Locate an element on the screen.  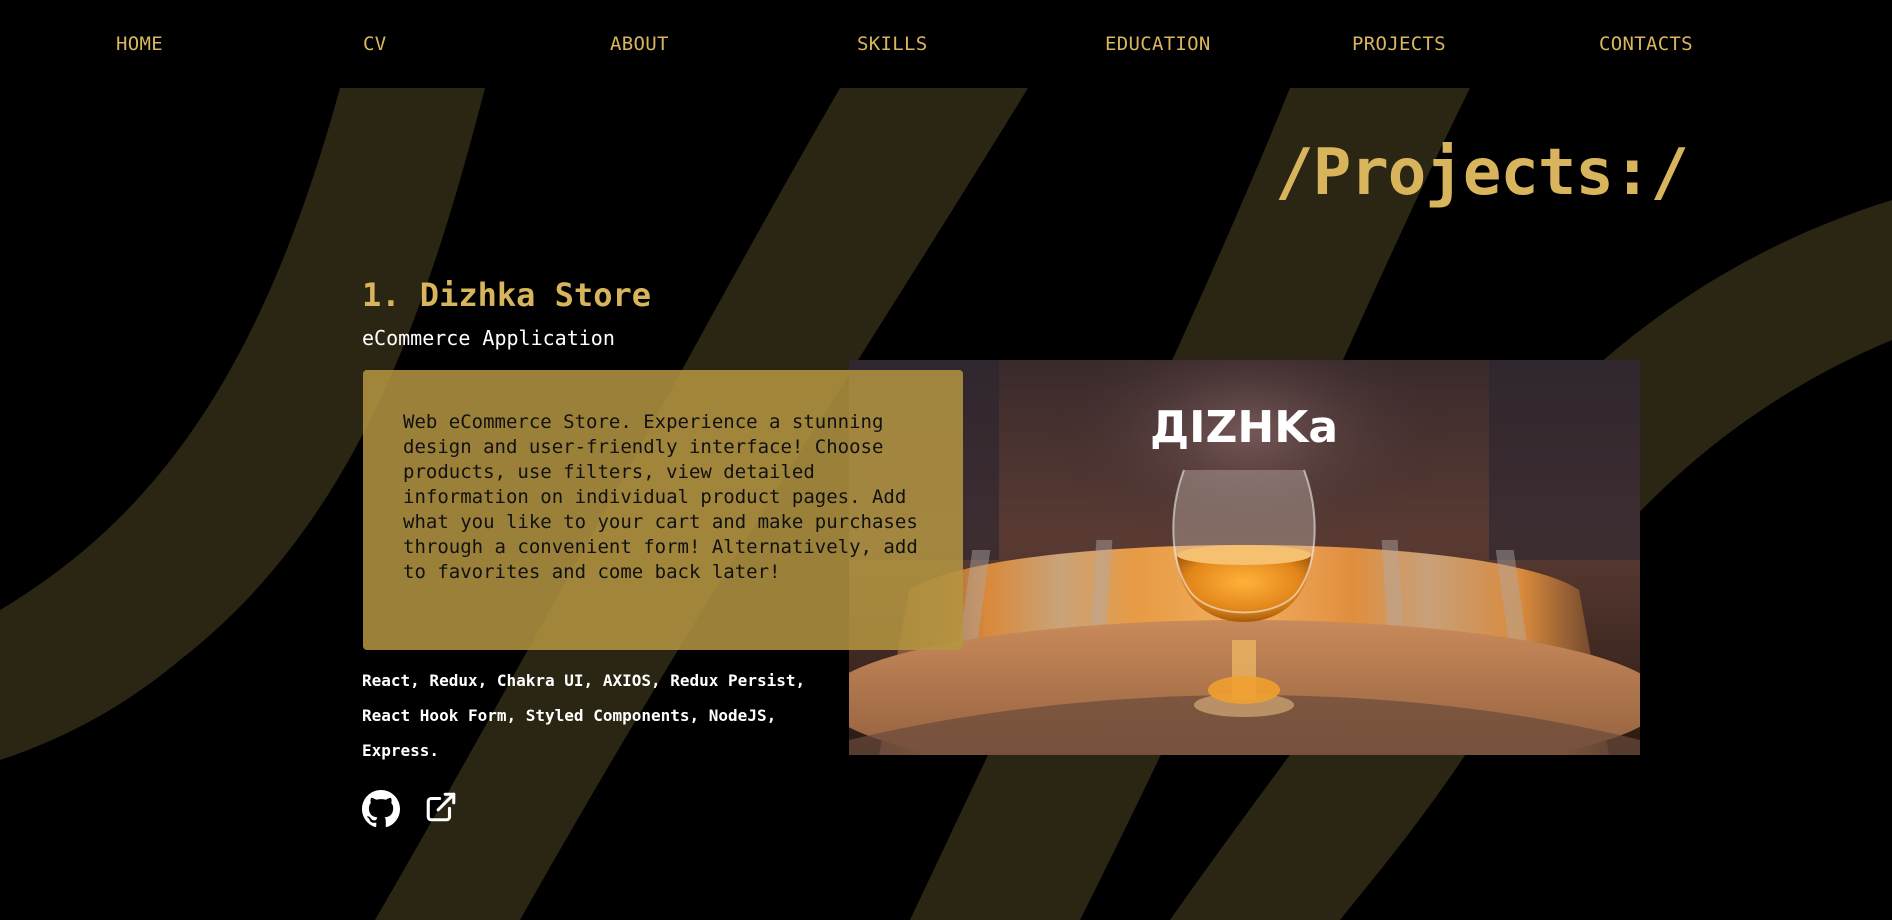
nav-item-cv: CV is located at coordinates (374, 44).